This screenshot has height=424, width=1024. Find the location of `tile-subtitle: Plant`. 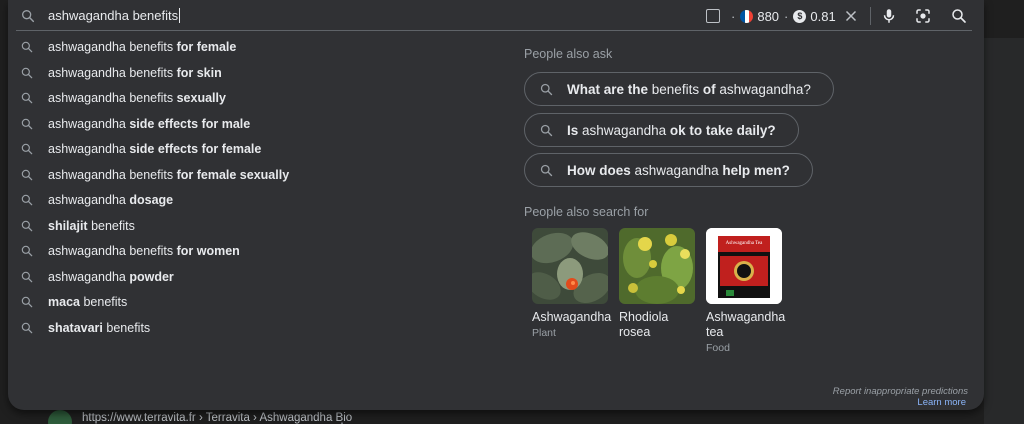

tile-subtitle: Plant is located at coordinates (544, 333).